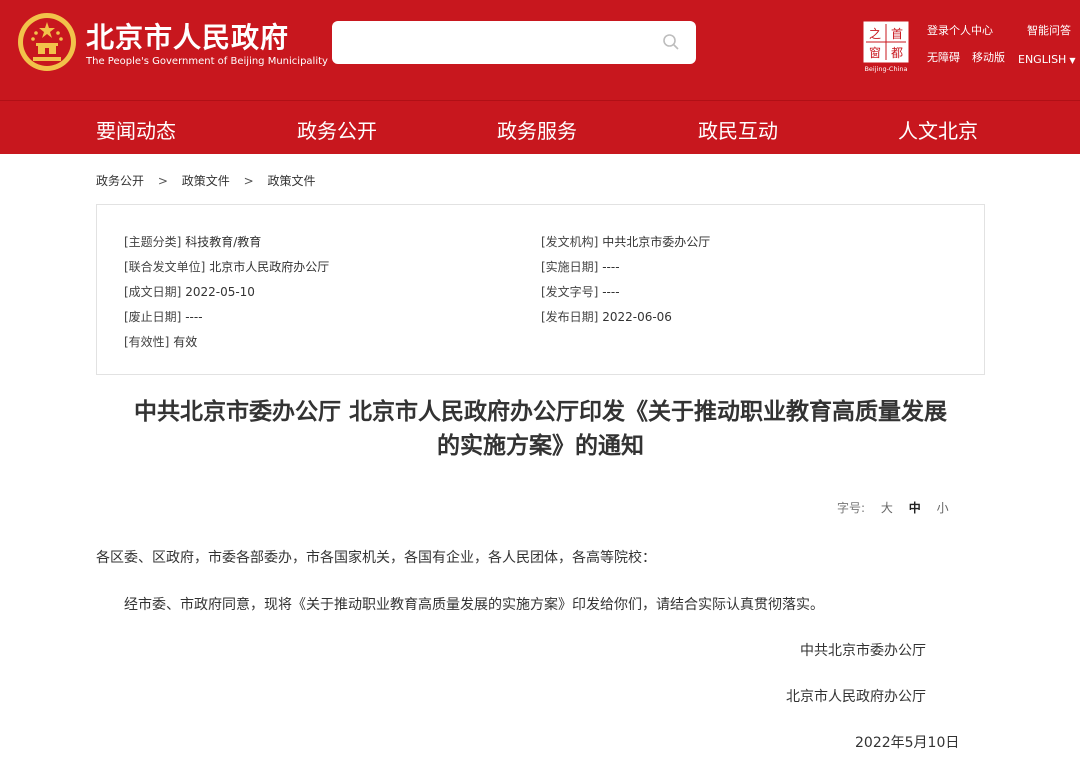 This screenshot has height=758, width=1080. What do you see at coordinates (887, 508) in the screenshot?
I see `font-size-large-option: 大` at bounding box center [887, 508].